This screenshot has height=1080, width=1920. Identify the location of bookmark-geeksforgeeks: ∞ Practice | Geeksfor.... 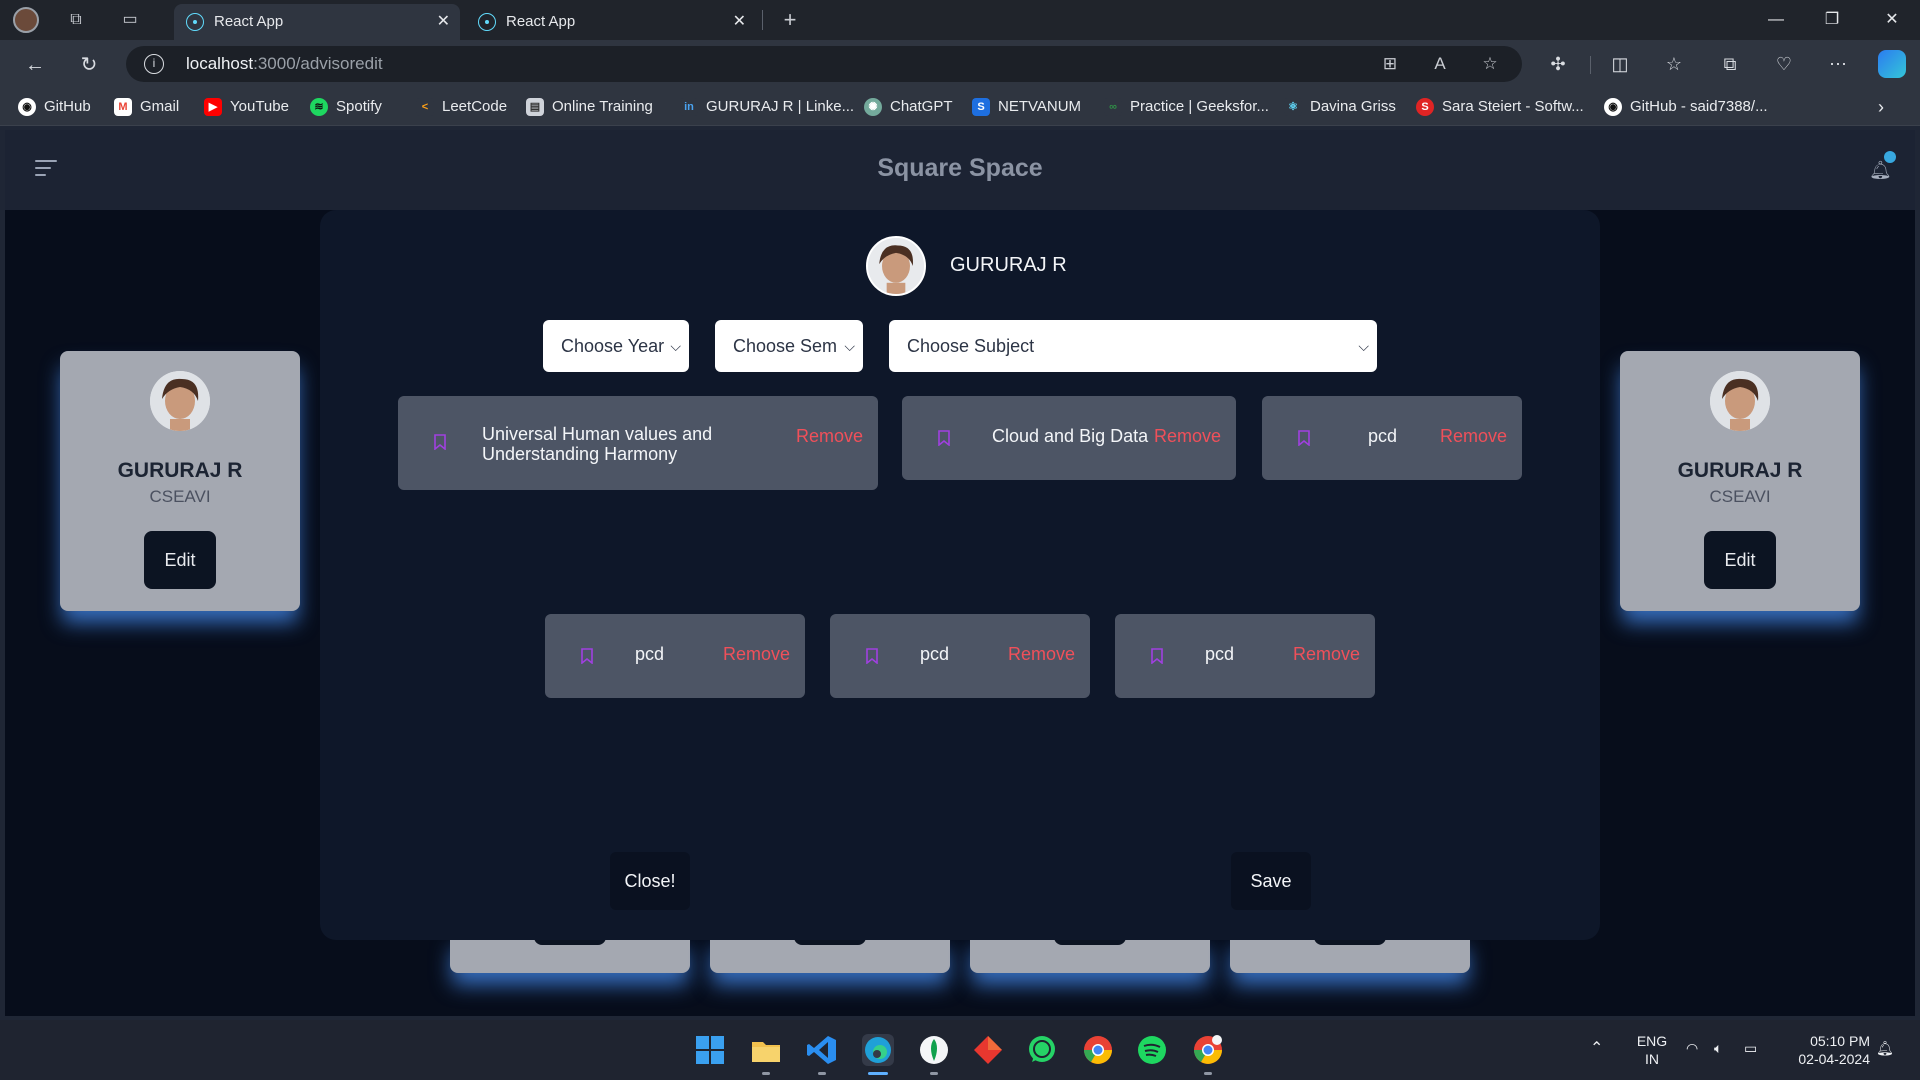
(1186, 107).